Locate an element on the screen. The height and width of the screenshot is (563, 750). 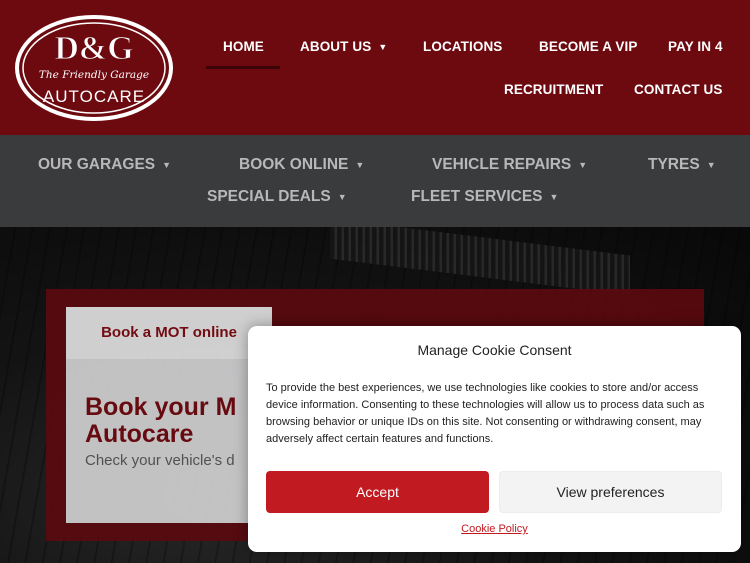
subnav-our-garages: OUR GARAGES ▼ is located at coordinates (104, 165).